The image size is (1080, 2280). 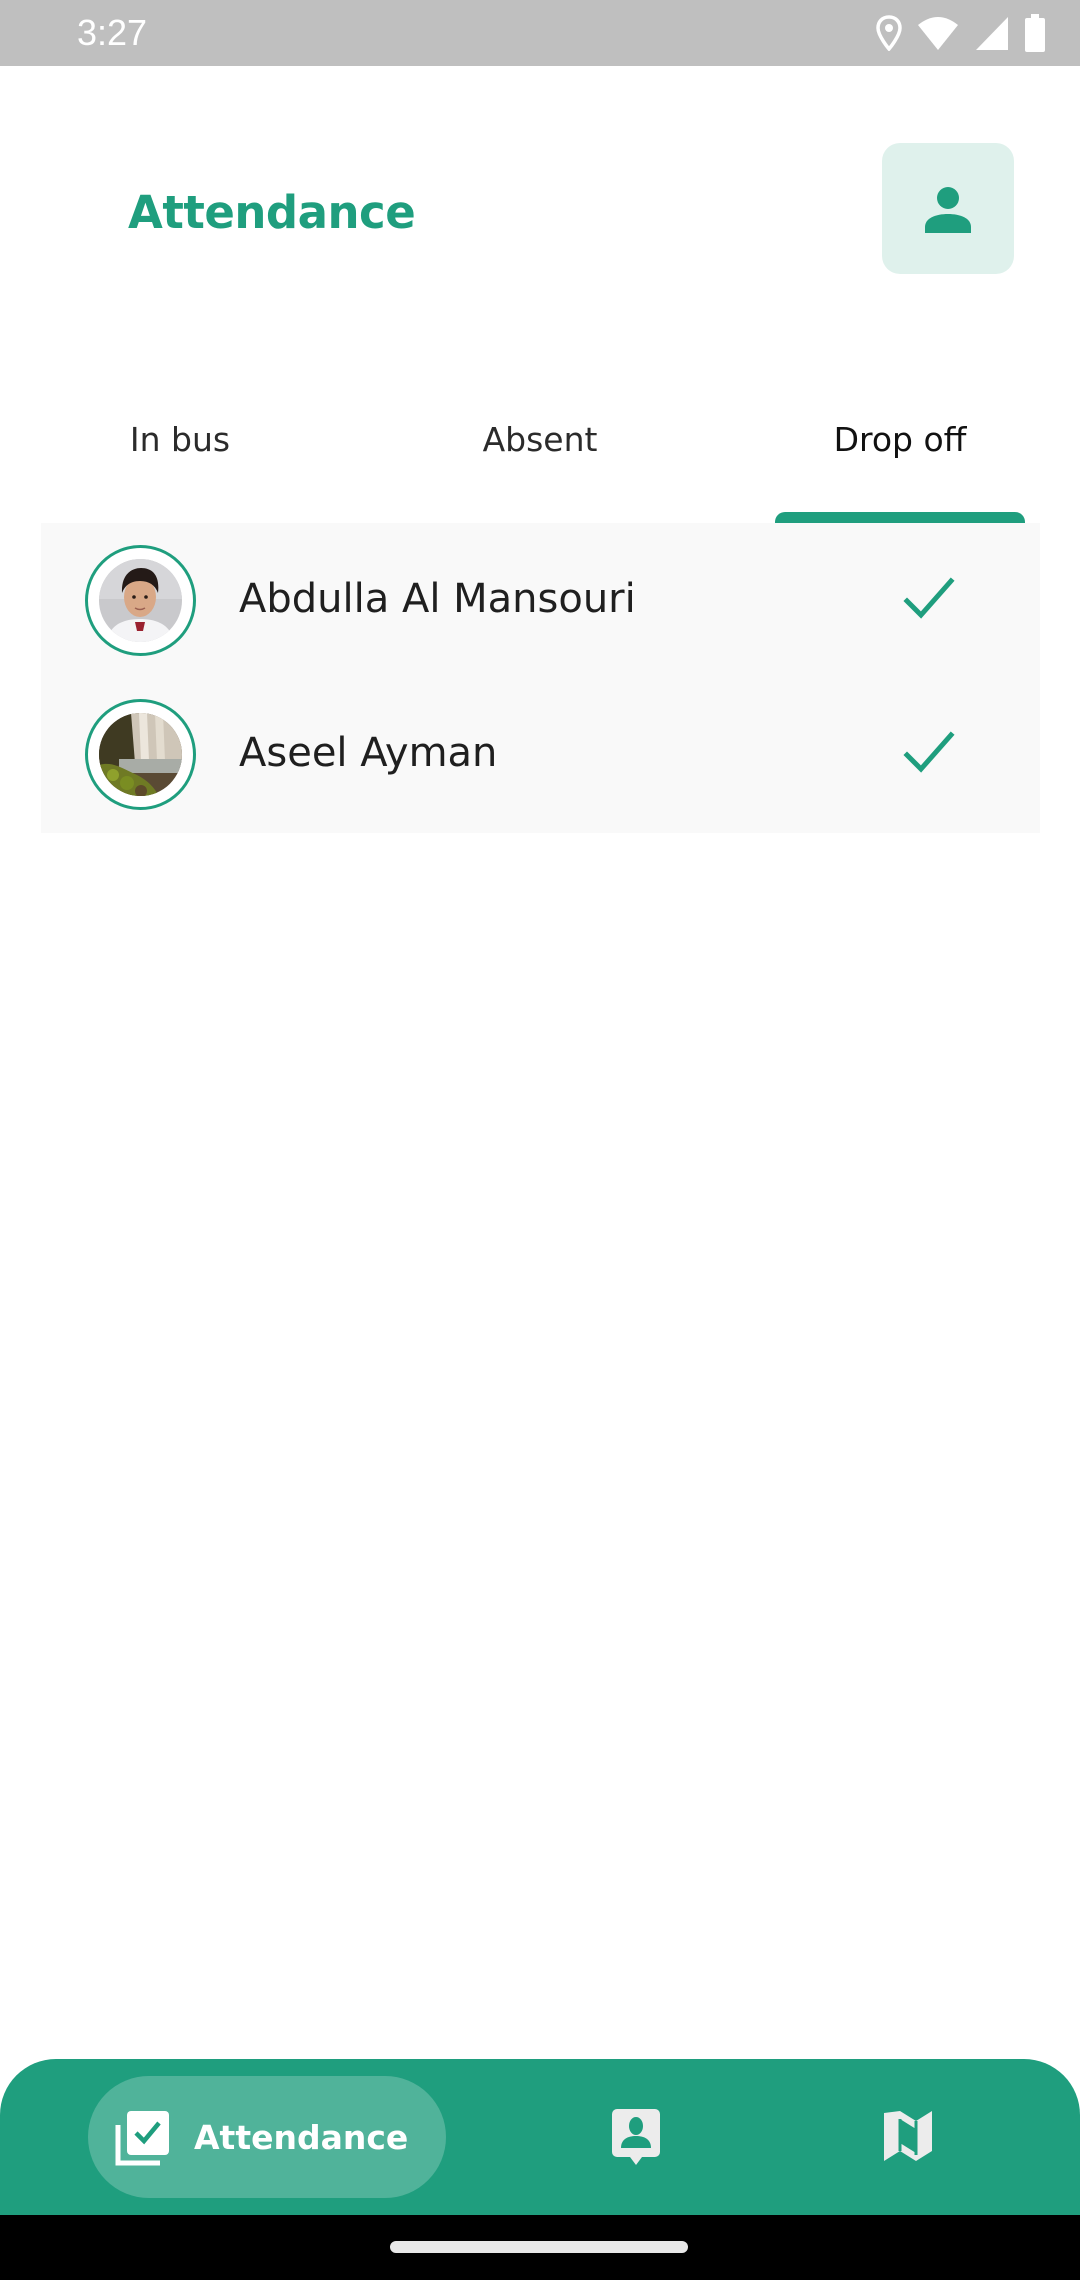 What do you see at coordinates (992, 33) in the screenshot?
I see `signal-icon` at bounding box center [992, 33].